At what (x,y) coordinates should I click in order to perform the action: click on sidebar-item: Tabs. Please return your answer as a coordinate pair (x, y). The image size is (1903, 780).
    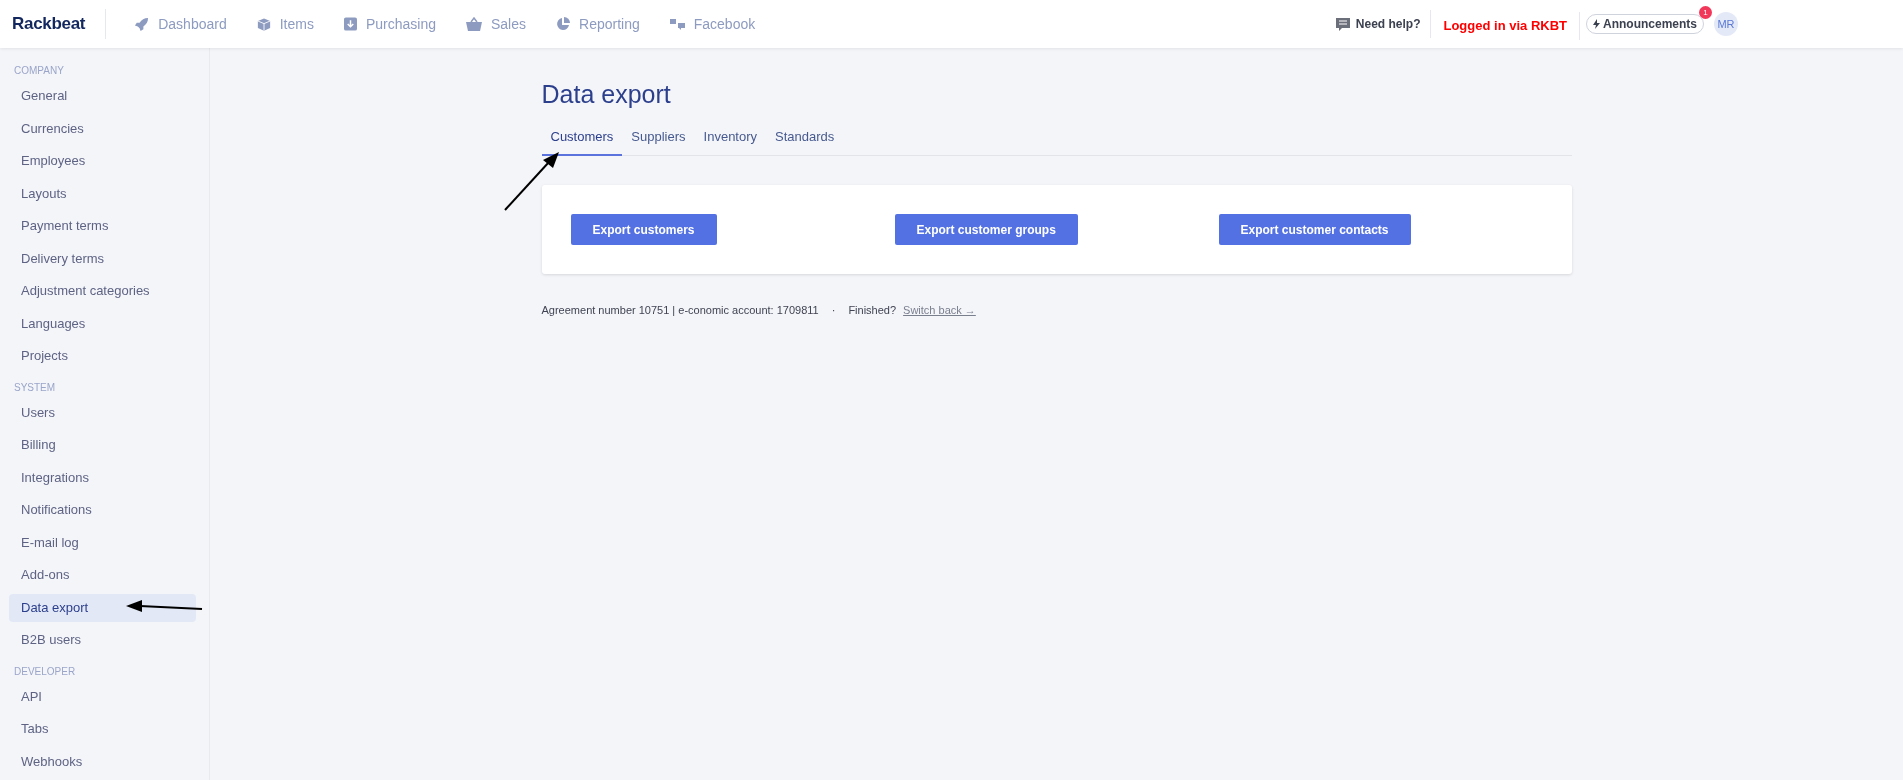
    Looking at the image, I should click on (102, 729).